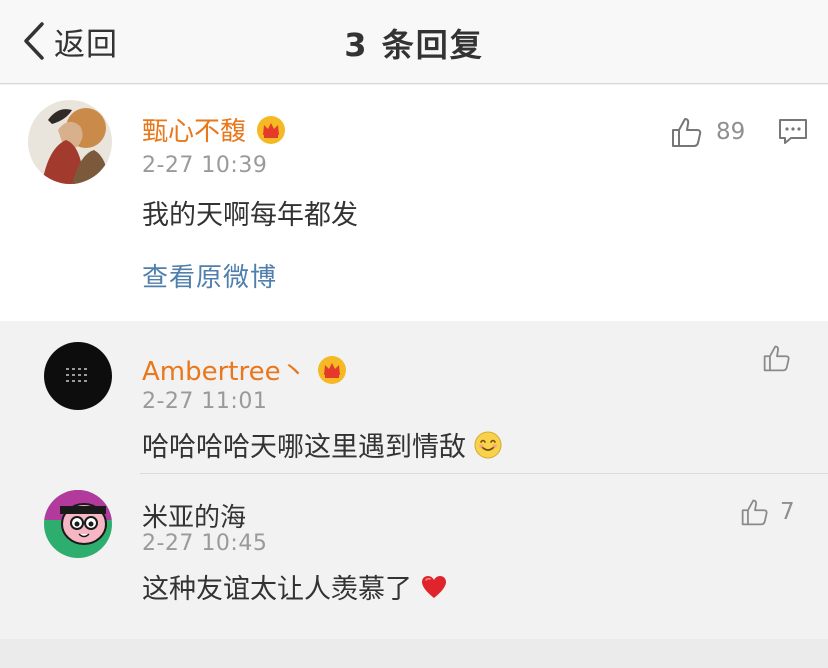  What do you see at coordinates (414, 45) in the screenshot?
I see `page-title: 3 条回复` at bounding box center [414, 45].